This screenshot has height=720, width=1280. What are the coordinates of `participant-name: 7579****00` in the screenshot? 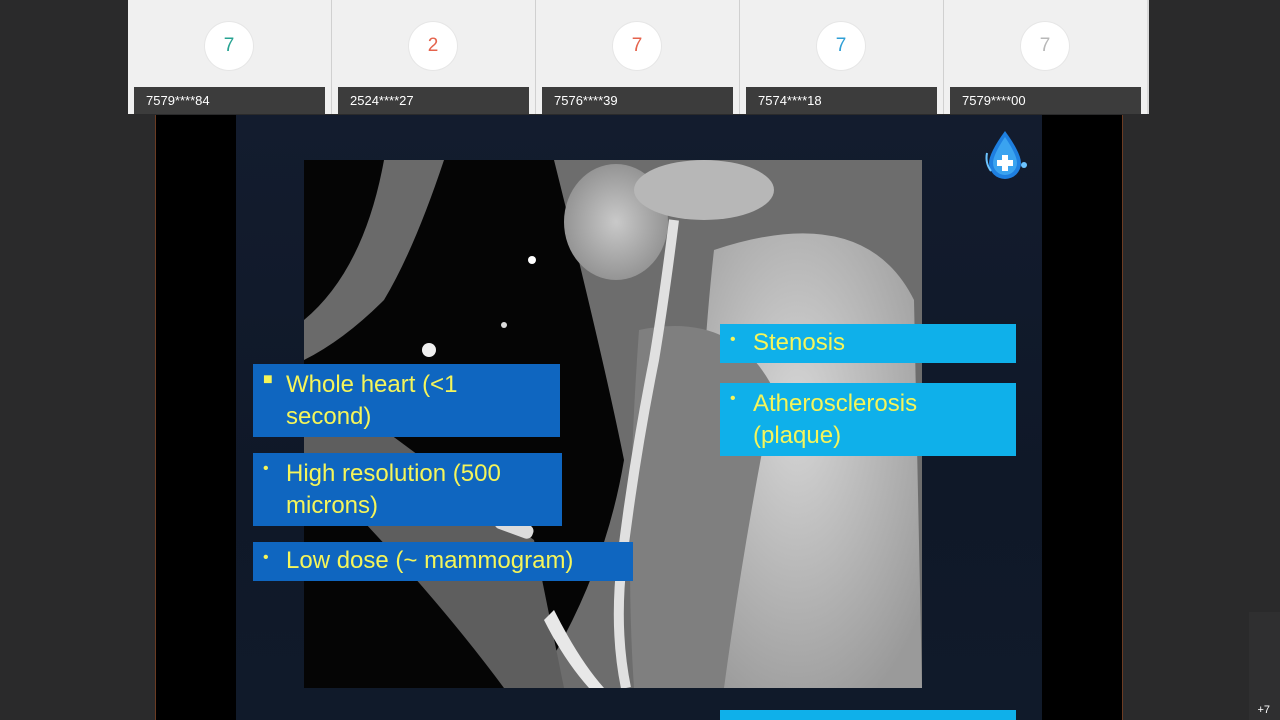 It's located at (1045, 100).